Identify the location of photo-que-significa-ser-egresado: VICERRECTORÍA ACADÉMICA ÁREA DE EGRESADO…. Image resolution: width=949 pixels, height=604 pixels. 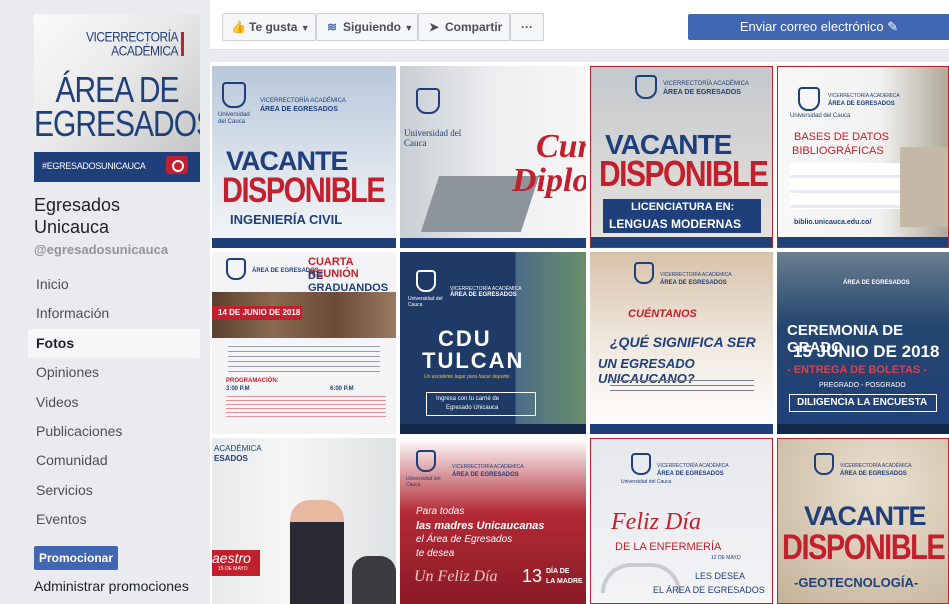
(681, 343).